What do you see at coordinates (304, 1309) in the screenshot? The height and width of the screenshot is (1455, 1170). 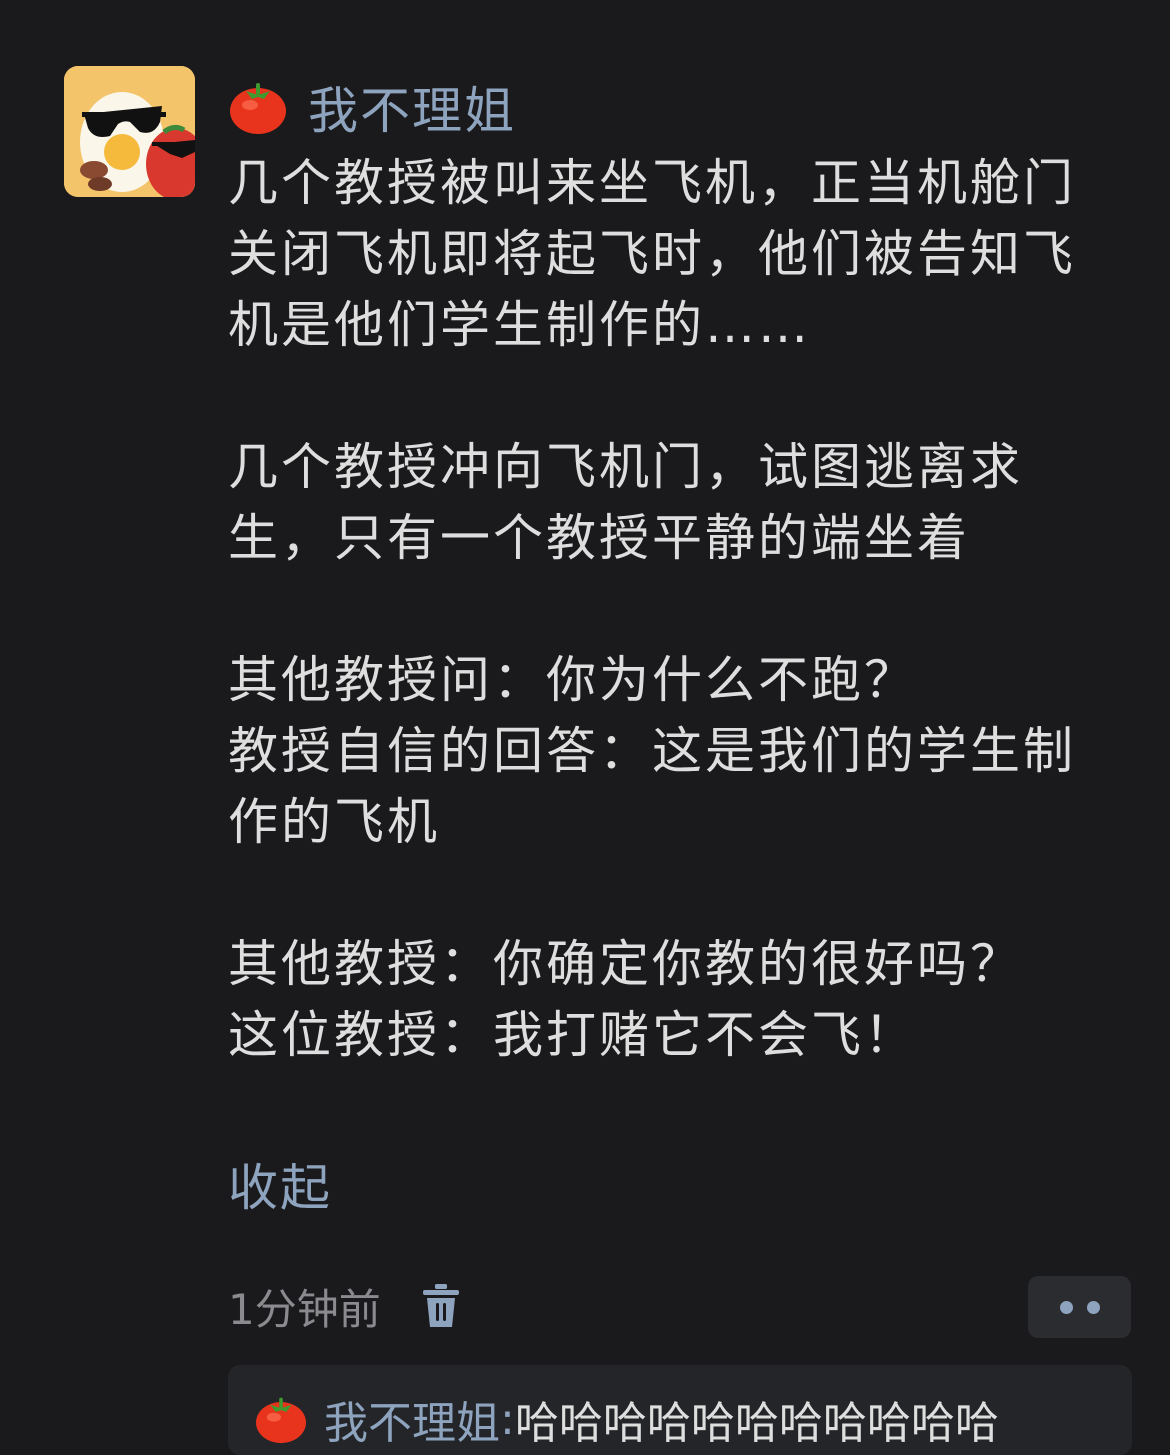 I see `comment-timestamp: 1分钟前` at bounding box center [304, 1309].